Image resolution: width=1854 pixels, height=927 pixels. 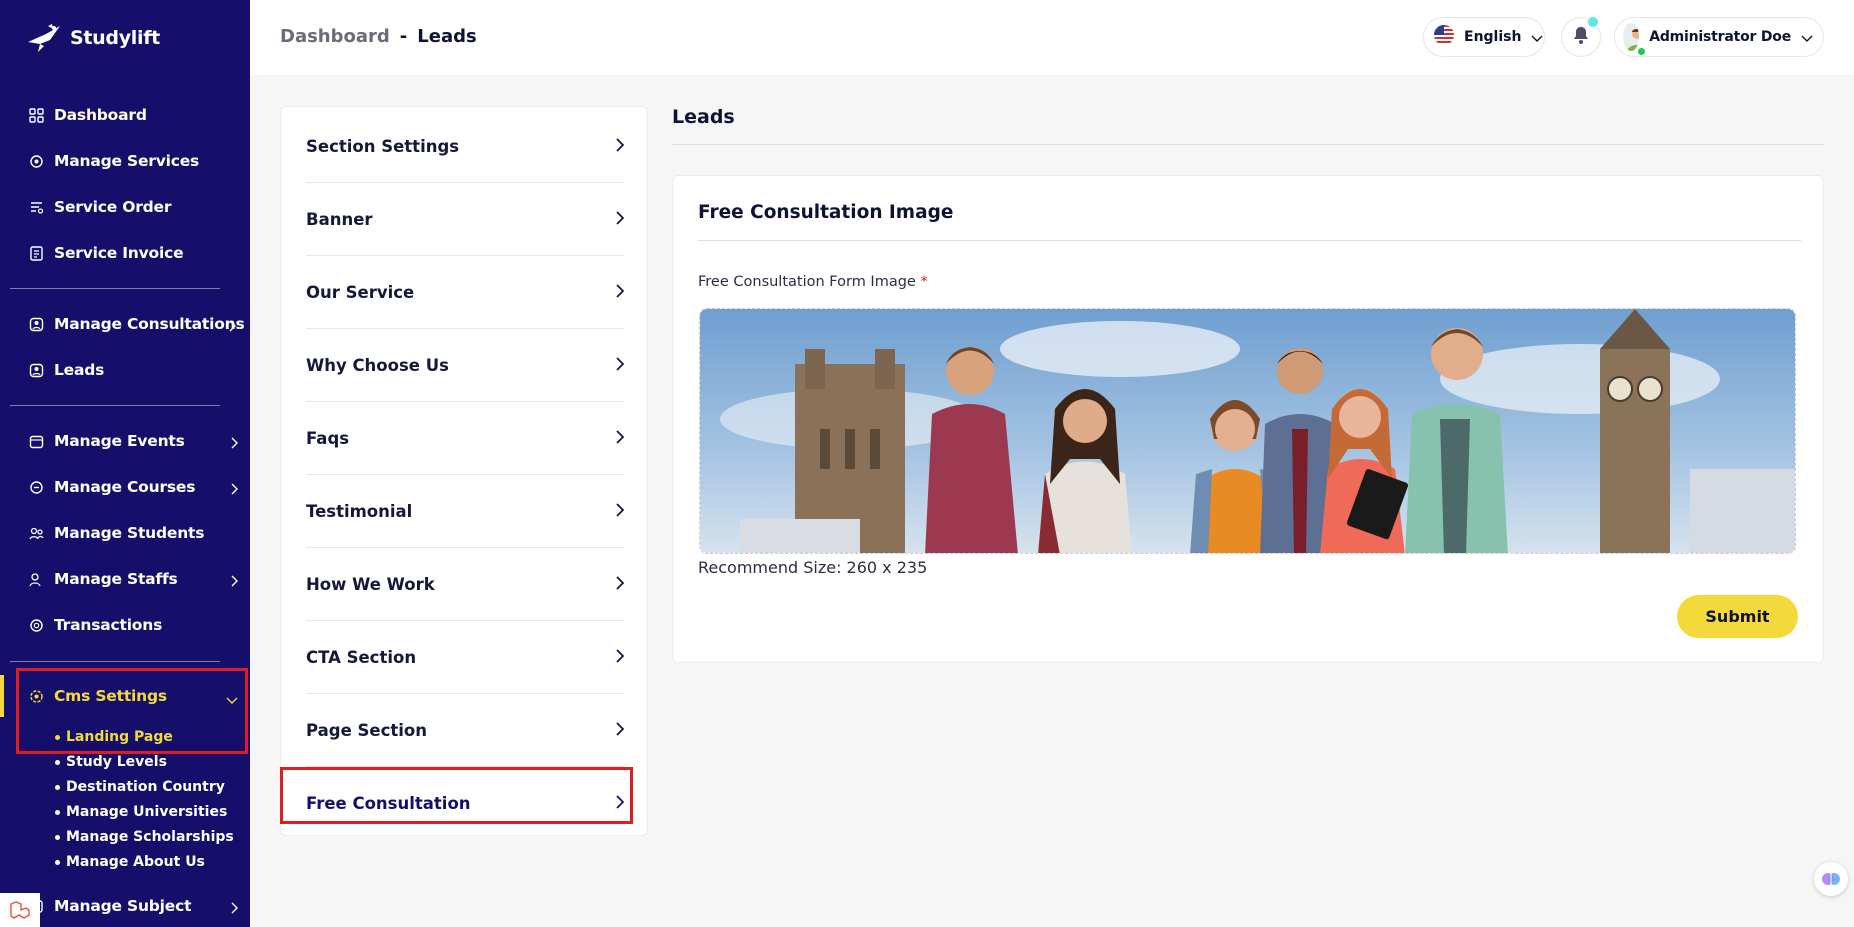 What do you see at coordinates (125, 161) in the screenshot?
I see `sidebar-item-manage-services: Manage Services` at bounding box center [125, 161].